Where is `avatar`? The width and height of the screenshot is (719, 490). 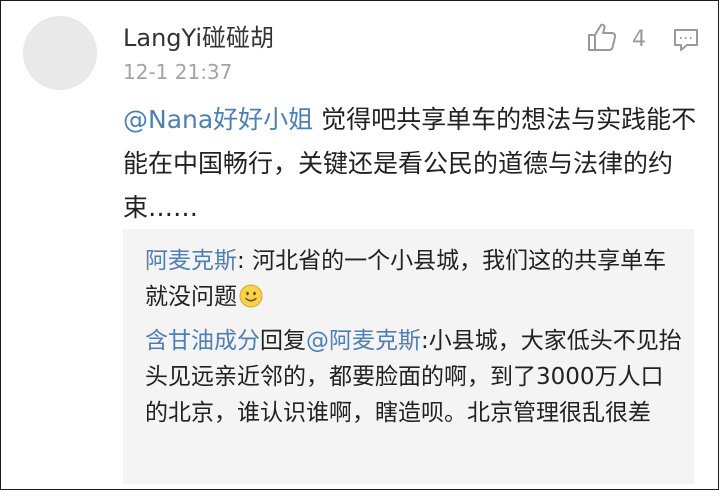
avatar is located at coordinates (60, 53).